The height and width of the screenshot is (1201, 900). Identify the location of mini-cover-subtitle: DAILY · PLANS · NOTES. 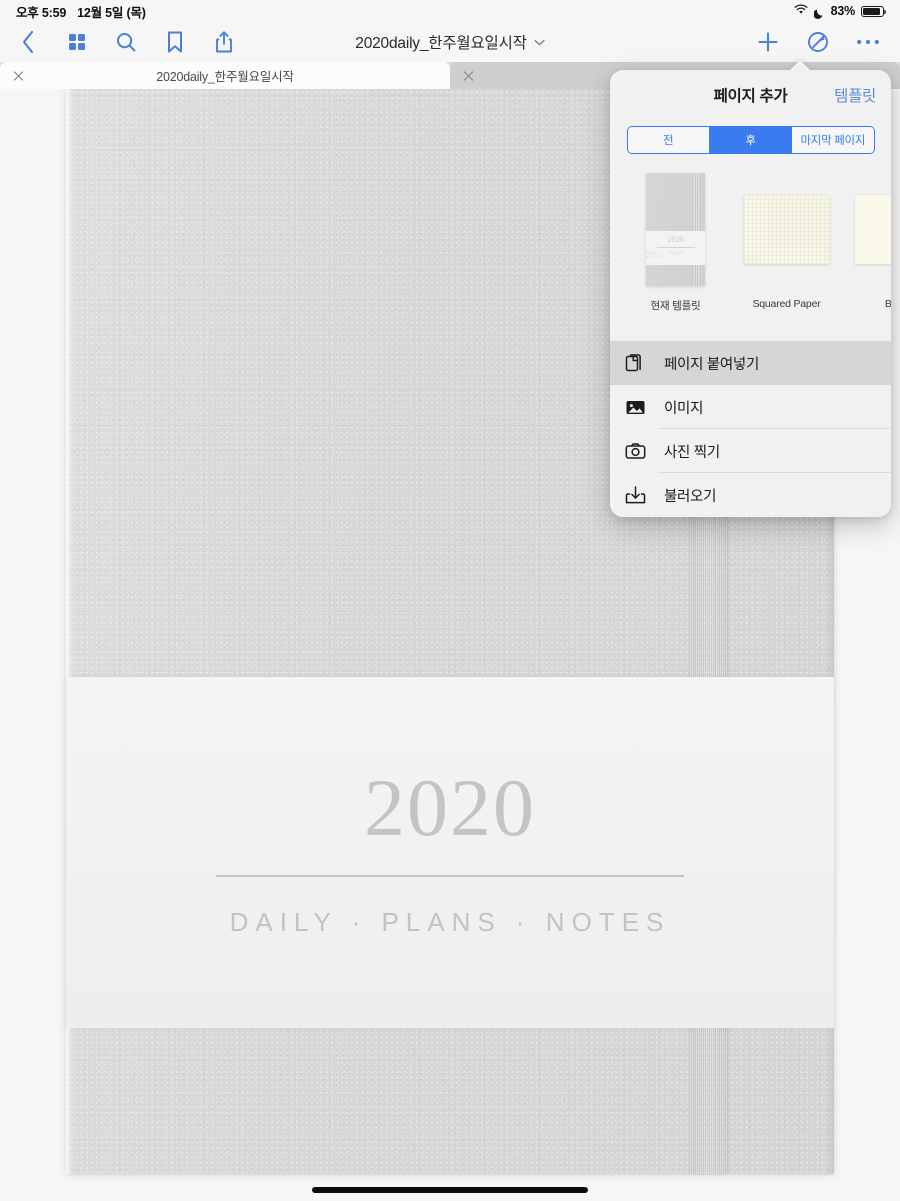
(667, 255).